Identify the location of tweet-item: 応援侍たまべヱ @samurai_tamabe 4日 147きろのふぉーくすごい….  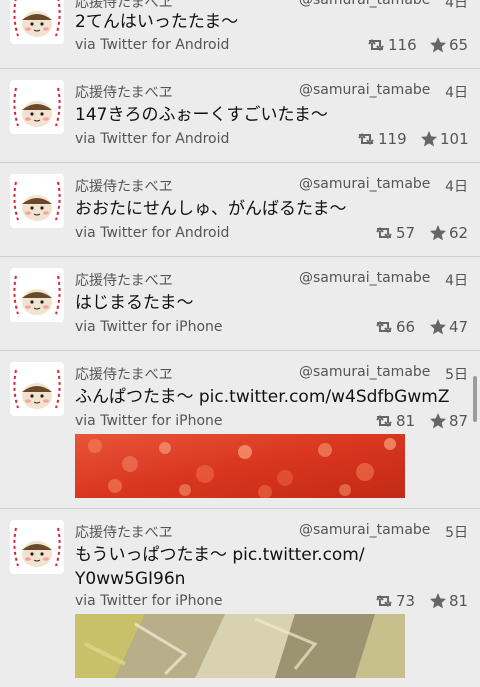
(240, 116).